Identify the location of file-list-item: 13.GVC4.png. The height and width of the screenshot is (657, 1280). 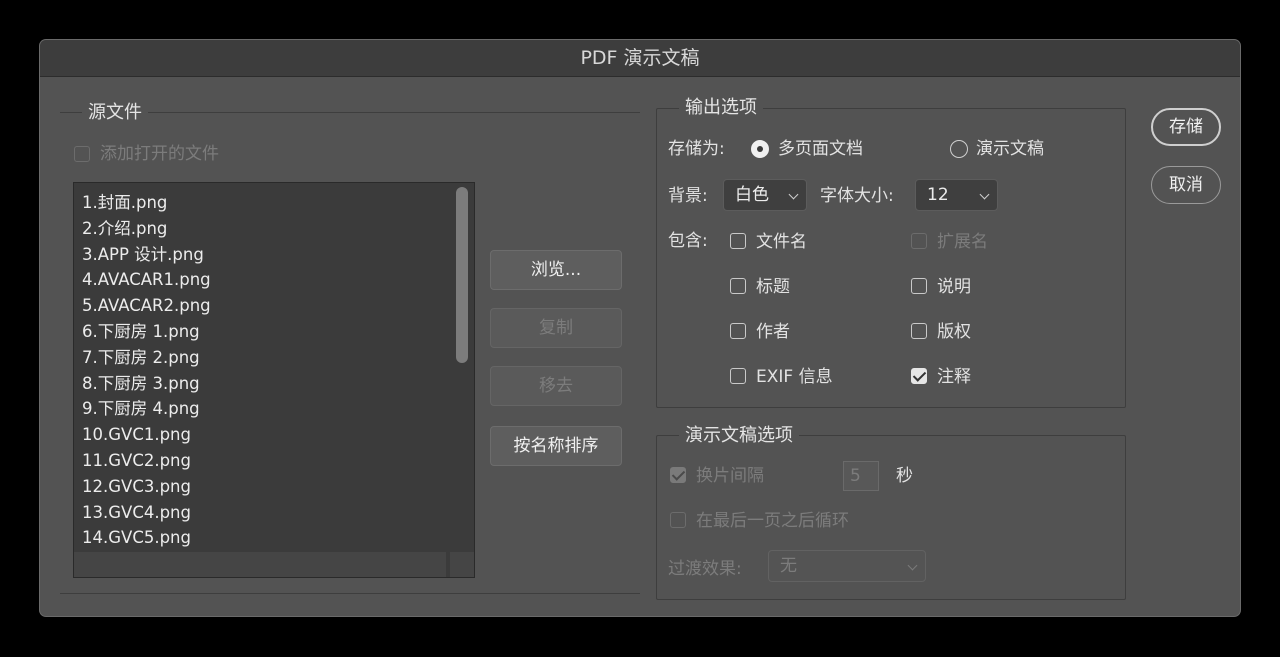
(274, 513).